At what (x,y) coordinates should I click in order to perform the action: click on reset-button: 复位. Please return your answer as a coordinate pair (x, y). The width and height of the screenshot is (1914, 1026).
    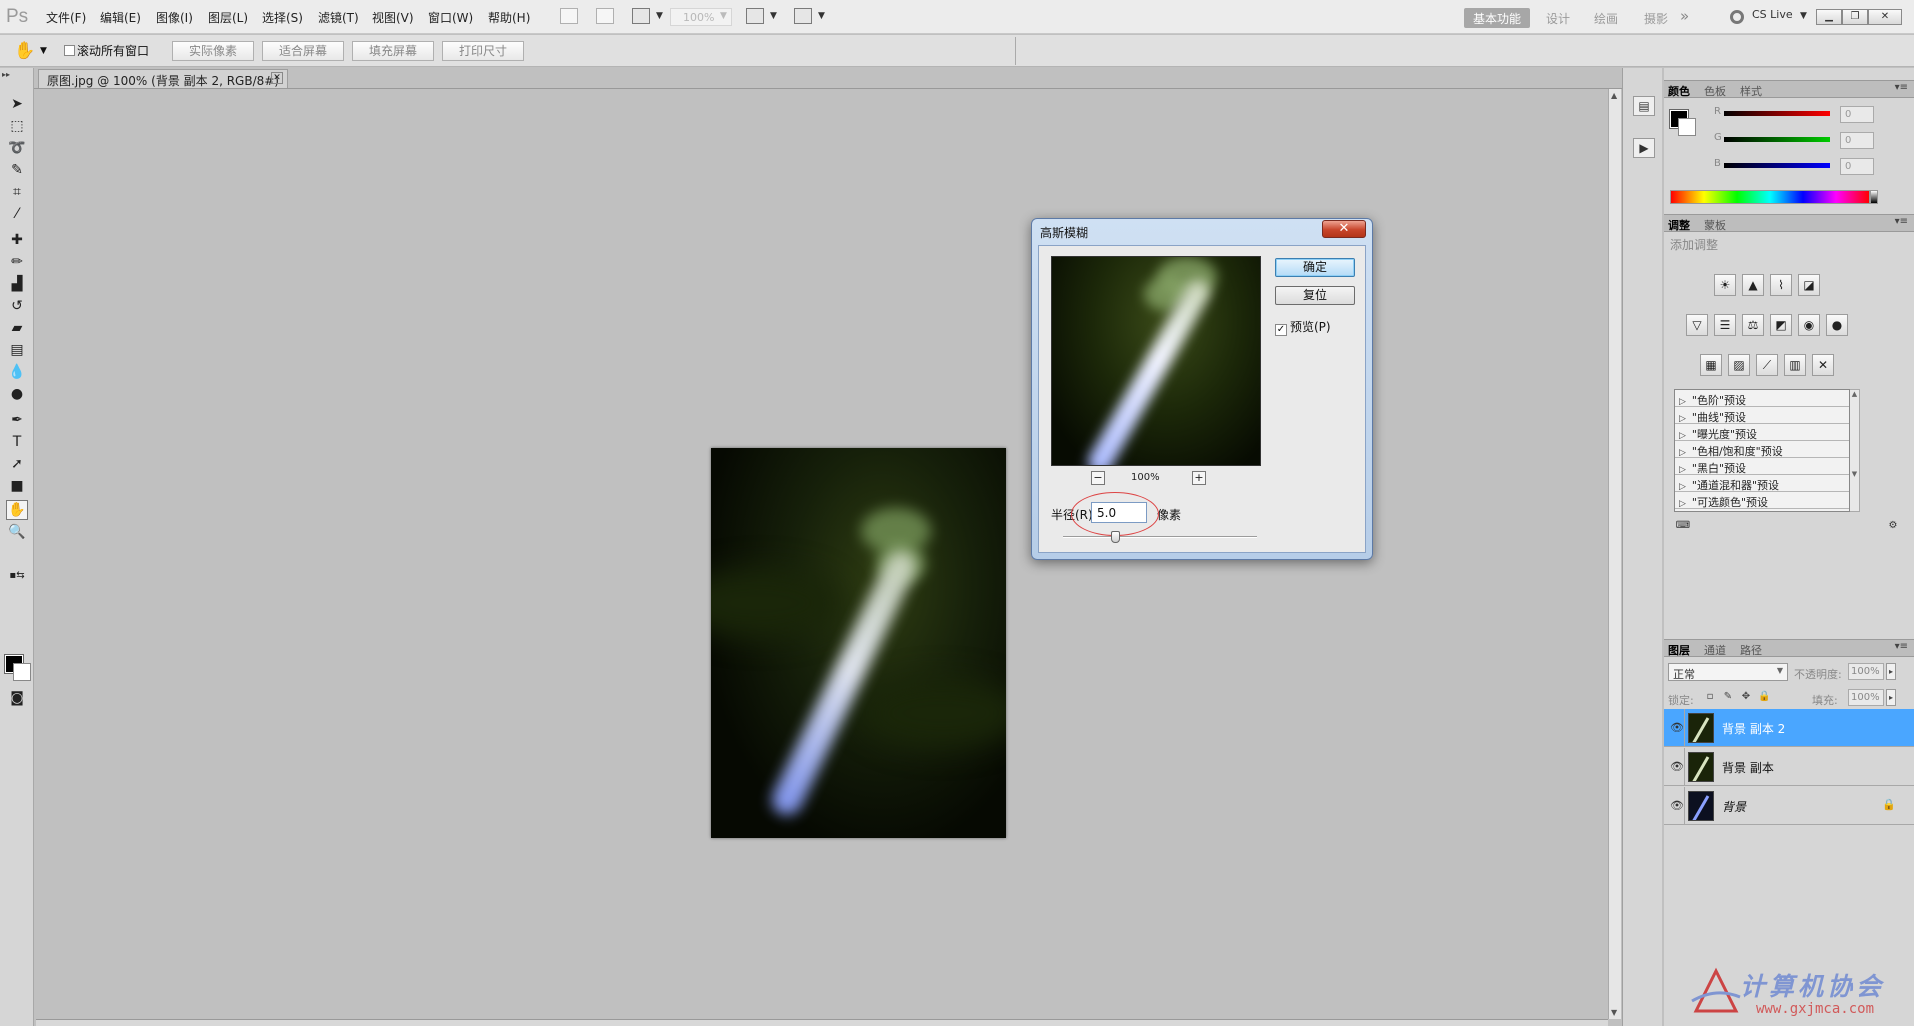
    Looking at the image, I should click on (1315, 295).